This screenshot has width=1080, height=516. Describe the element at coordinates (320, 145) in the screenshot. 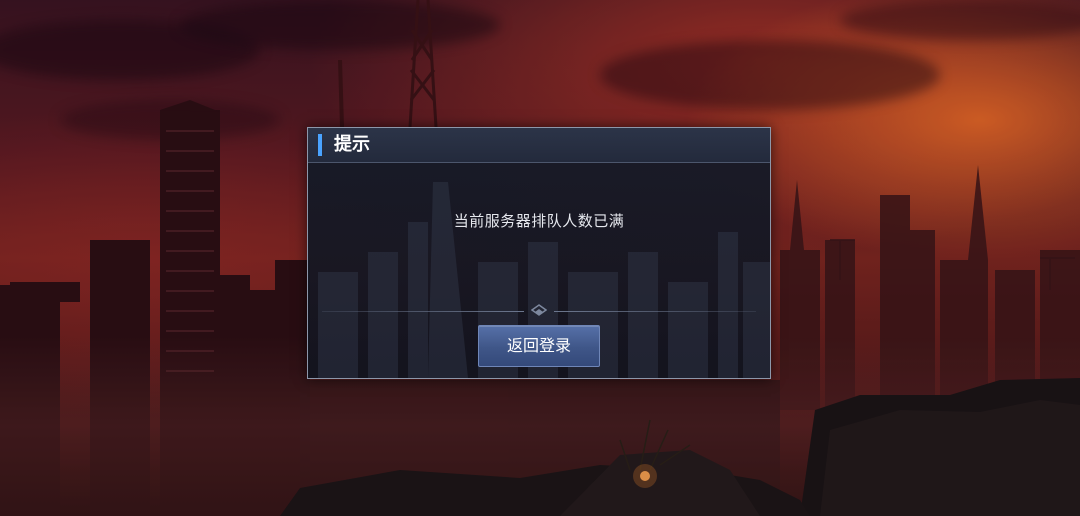

I see `title-accent-bar` at that location.